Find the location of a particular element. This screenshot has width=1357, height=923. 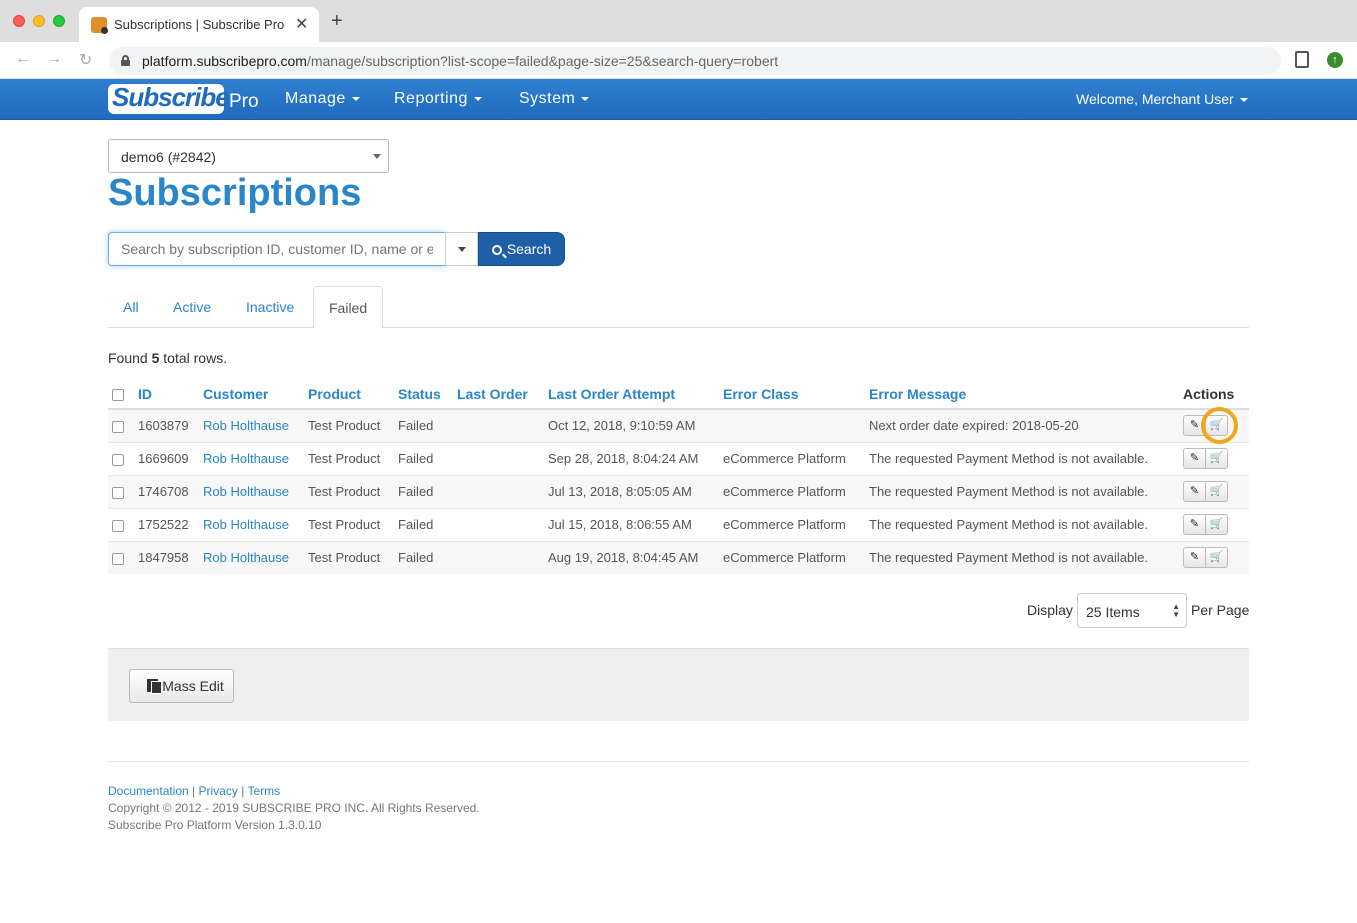

tab-inactive: Inactive is located at coordinates (270, 307).